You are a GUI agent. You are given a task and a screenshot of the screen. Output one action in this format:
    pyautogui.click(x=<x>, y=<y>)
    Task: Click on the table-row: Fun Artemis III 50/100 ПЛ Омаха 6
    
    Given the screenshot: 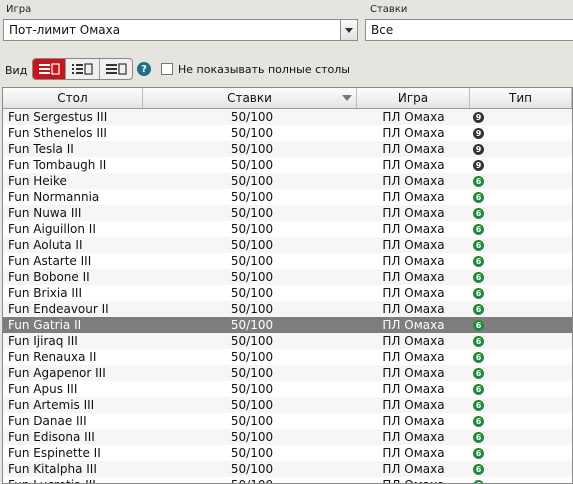 What is the action you would take?
    pyautogui.click(x=287, y=405)
    